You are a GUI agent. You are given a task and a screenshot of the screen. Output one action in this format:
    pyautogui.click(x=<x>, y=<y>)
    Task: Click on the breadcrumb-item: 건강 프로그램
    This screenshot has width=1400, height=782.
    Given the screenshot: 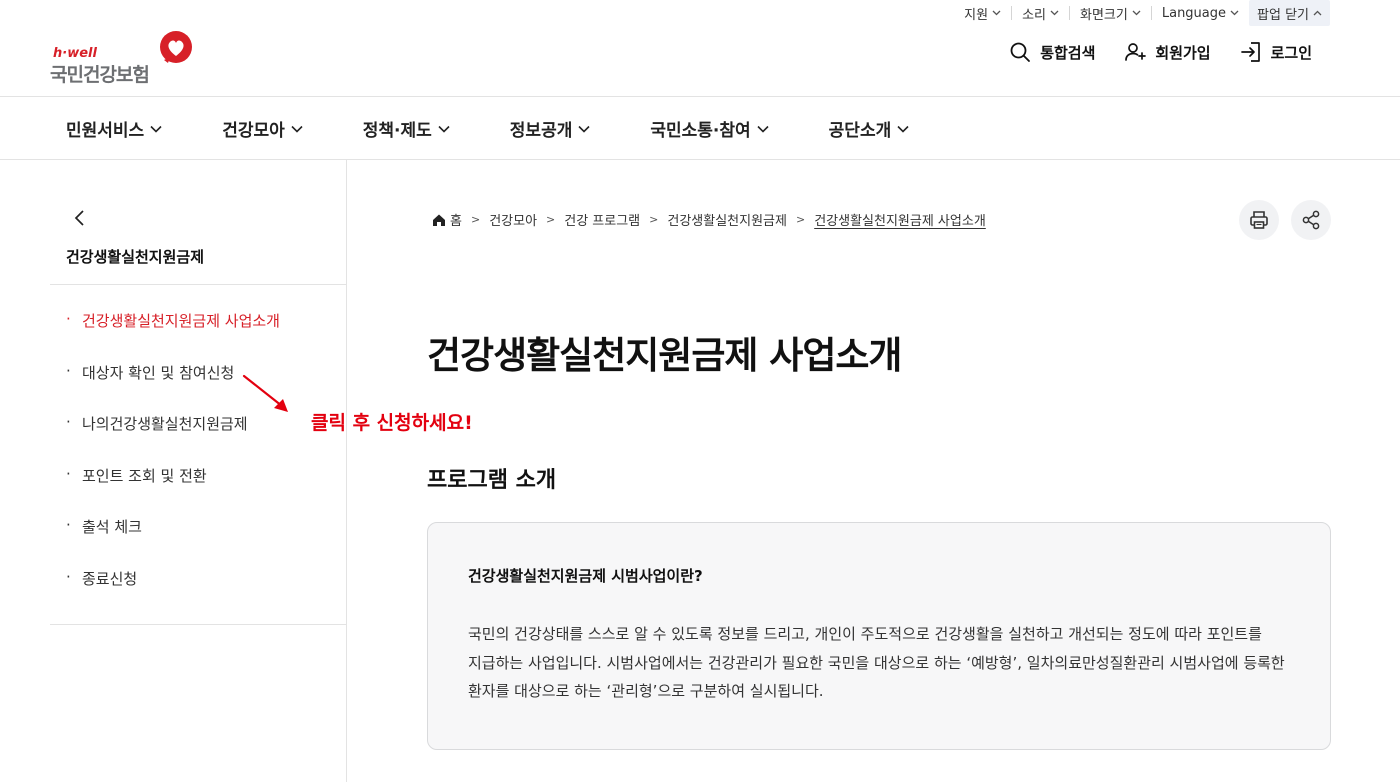 What is the action you would take?
    pyautogui.click(x=602, y=219)
    